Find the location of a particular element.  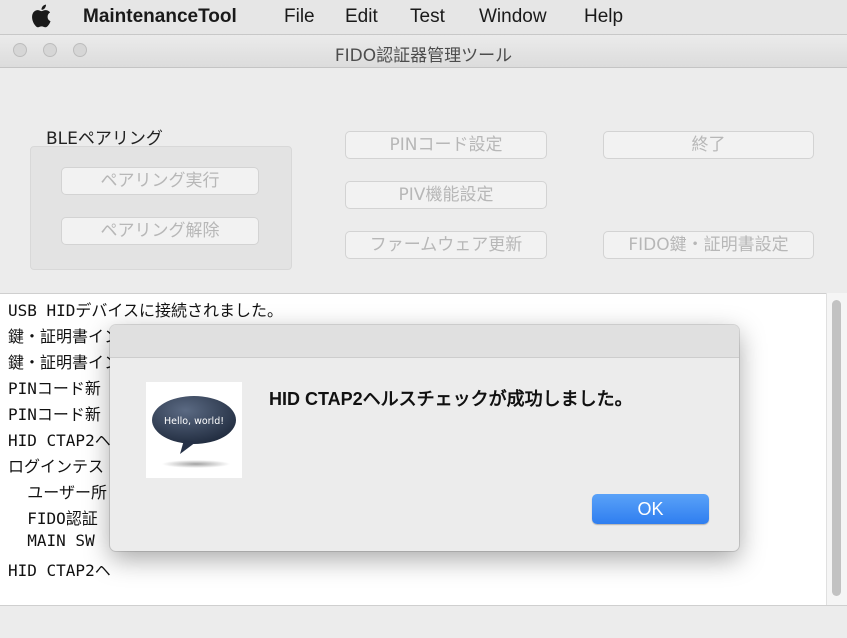

log-line: USB HIDデバイスに接続されました。 is located at coordinates (145, 310).